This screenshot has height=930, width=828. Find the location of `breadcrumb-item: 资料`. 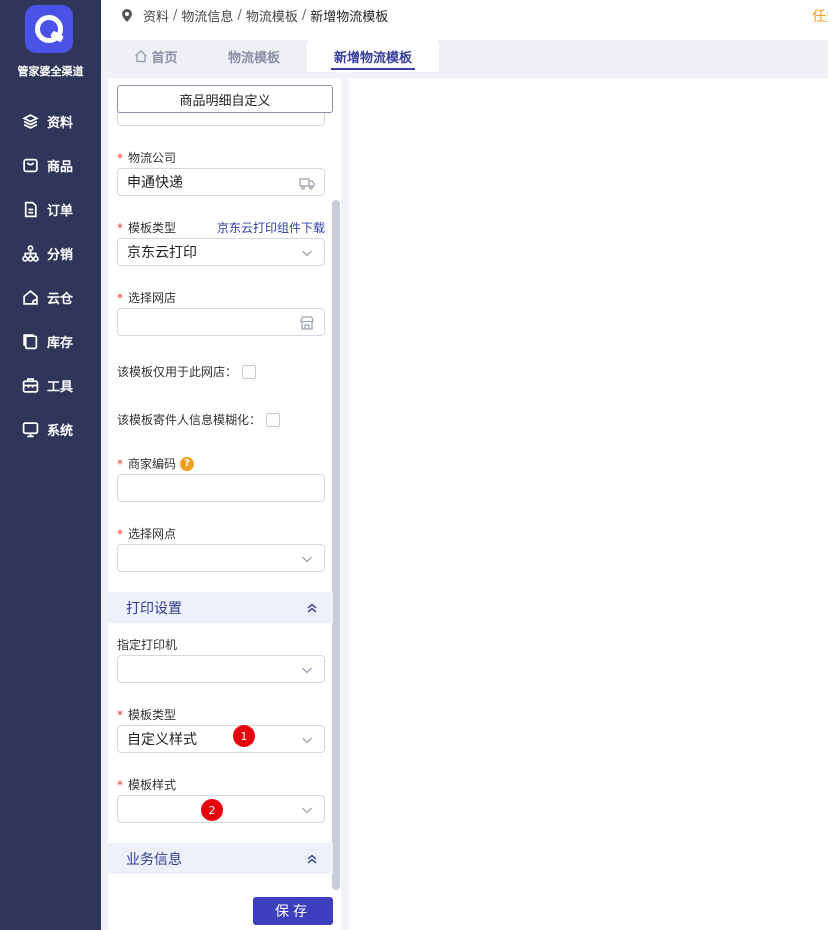

breadcrumb-item: 资料 is located at coordinates (156, 15).